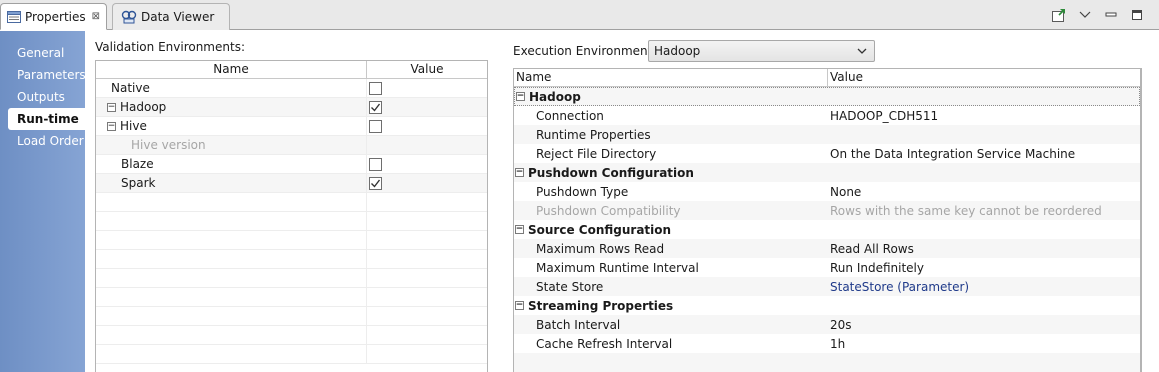 Image resolution: width=1159 pixels, height=372 pixels. I want to click on group-row-streaming-properties: − Streaming Properties, so click(827, 305).